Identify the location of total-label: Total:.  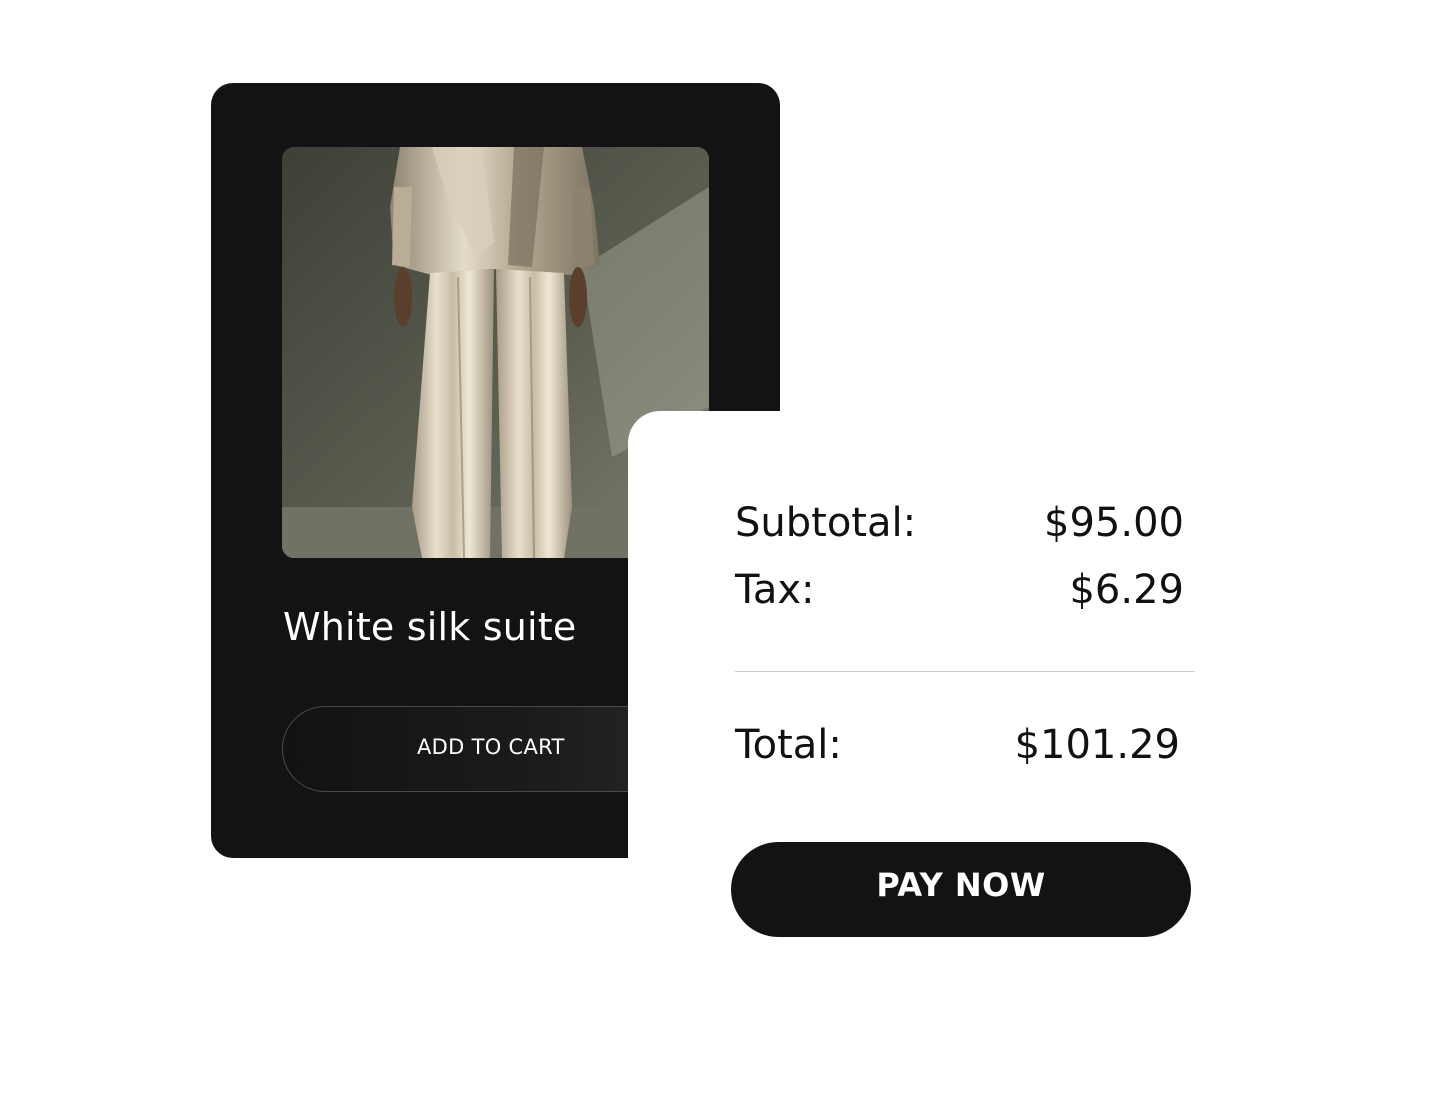
(788, 745).